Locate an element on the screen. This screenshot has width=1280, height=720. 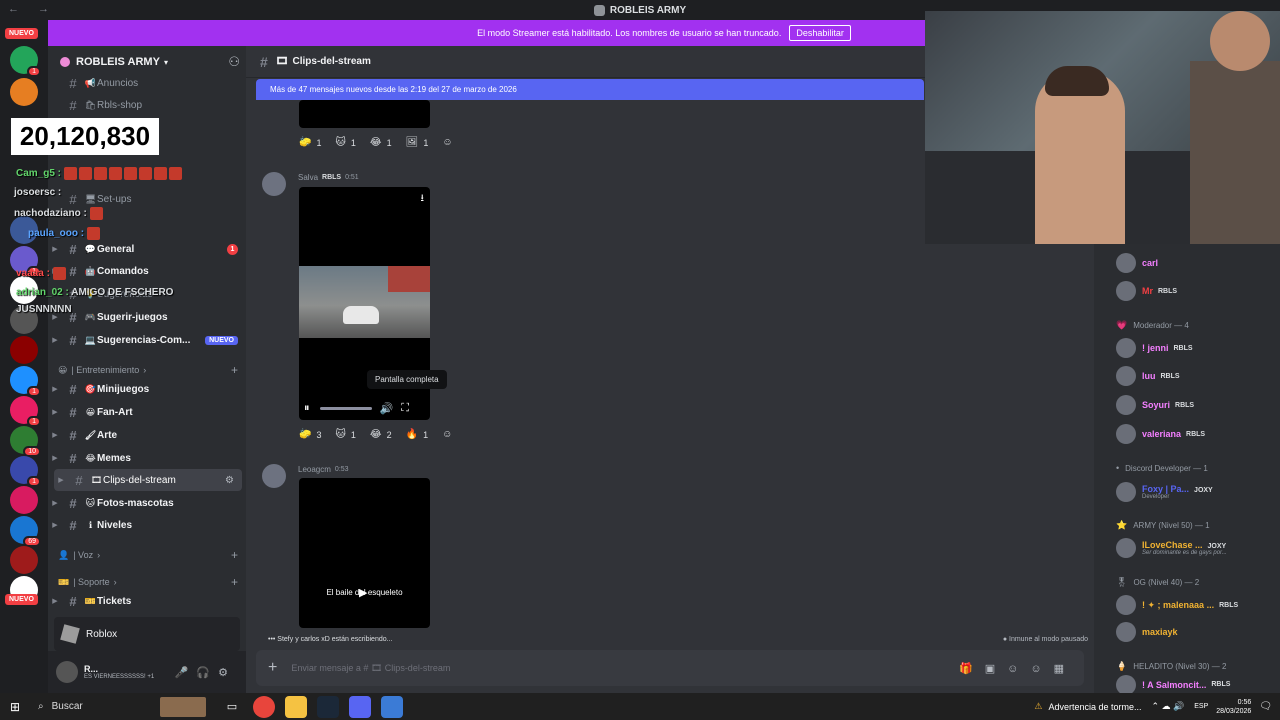
channel-anuncios: # 📢 Anuncios is located at coordinates (147, 83).